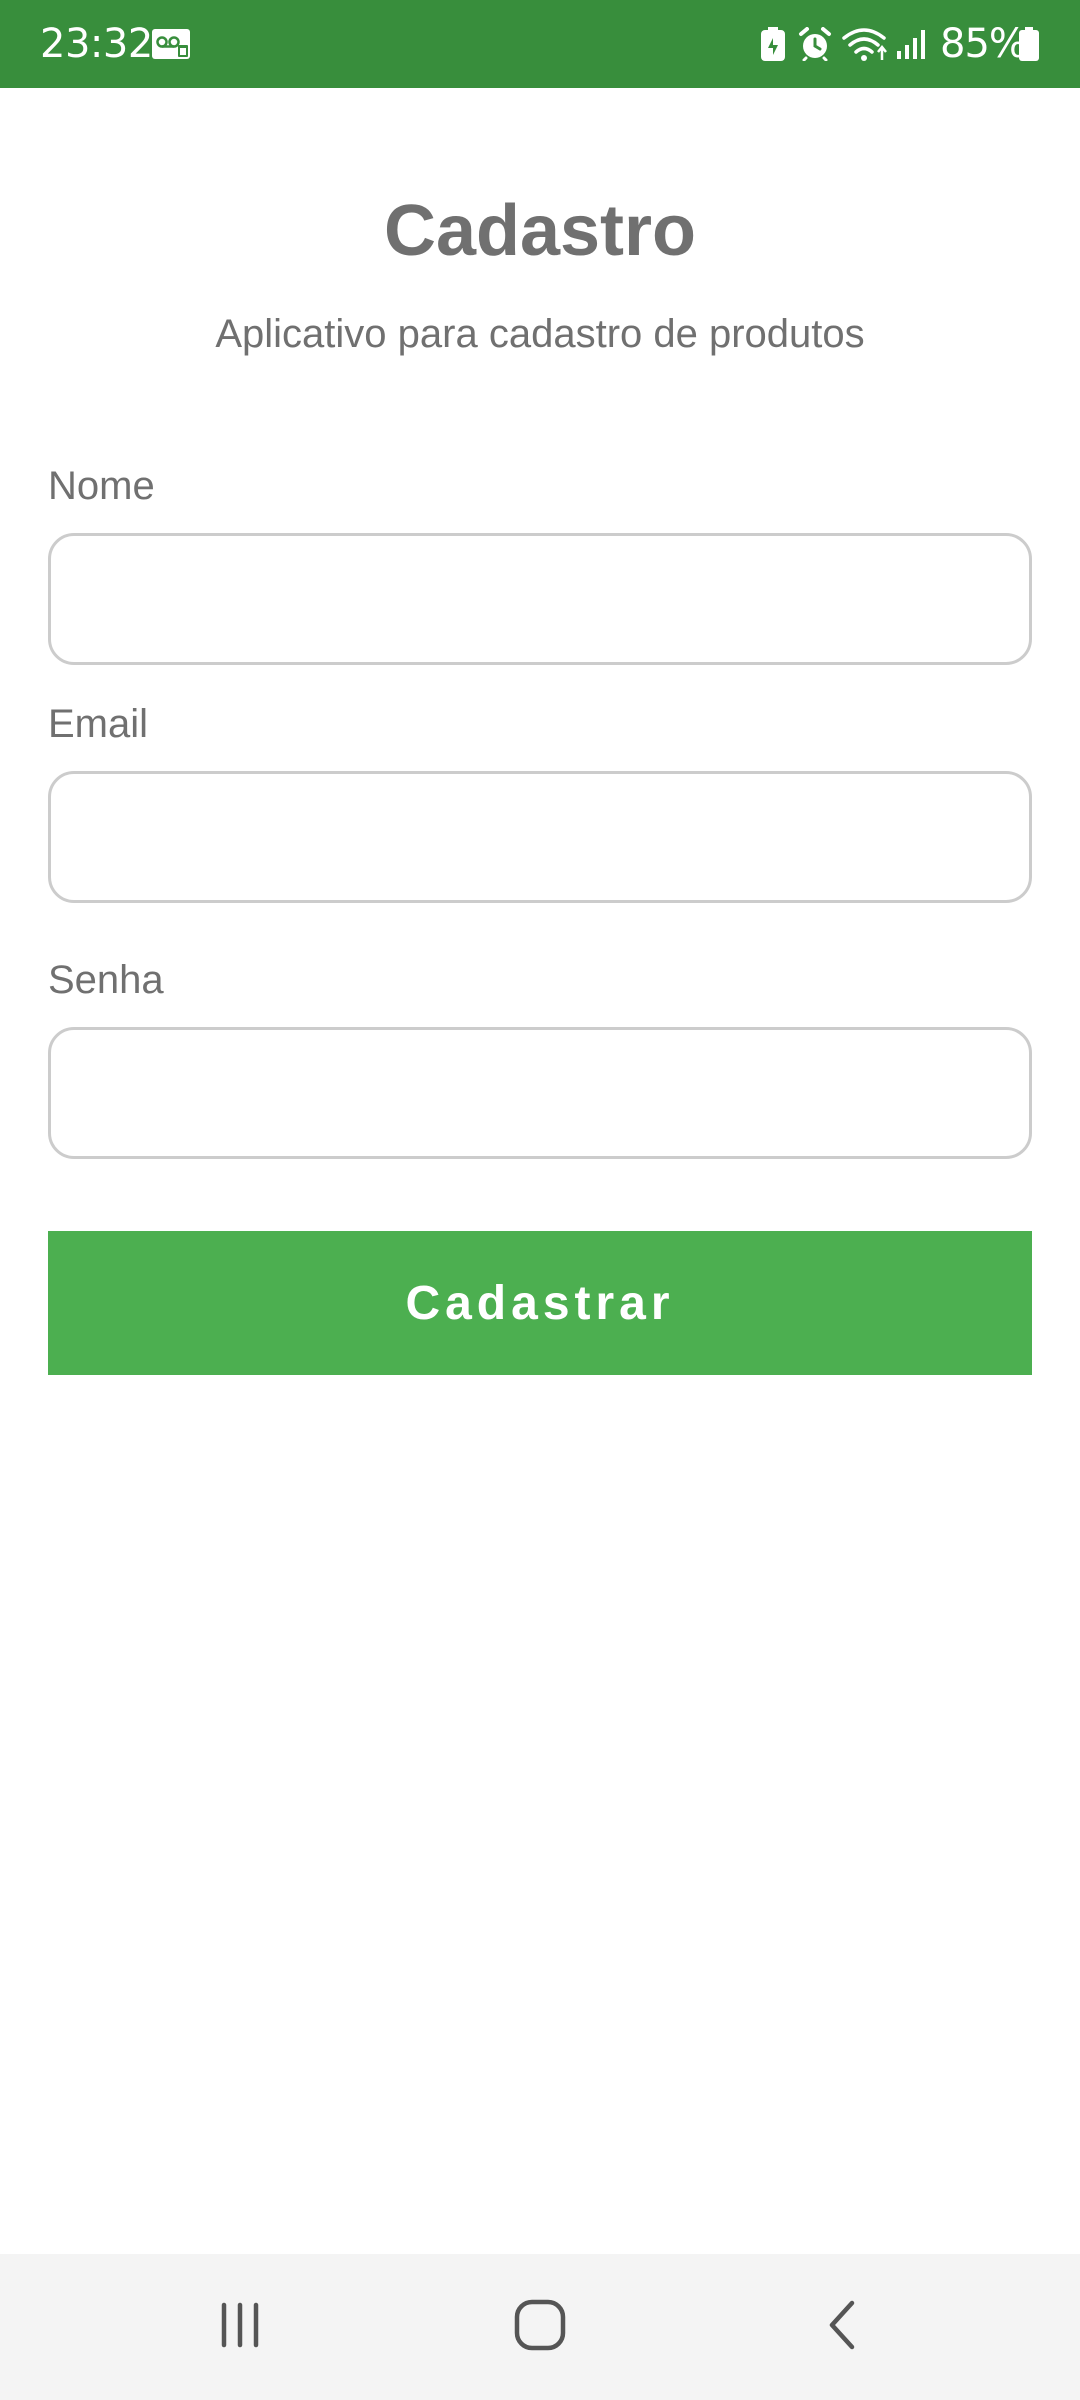  I want to click on alarm-icon, so click(815, 44).